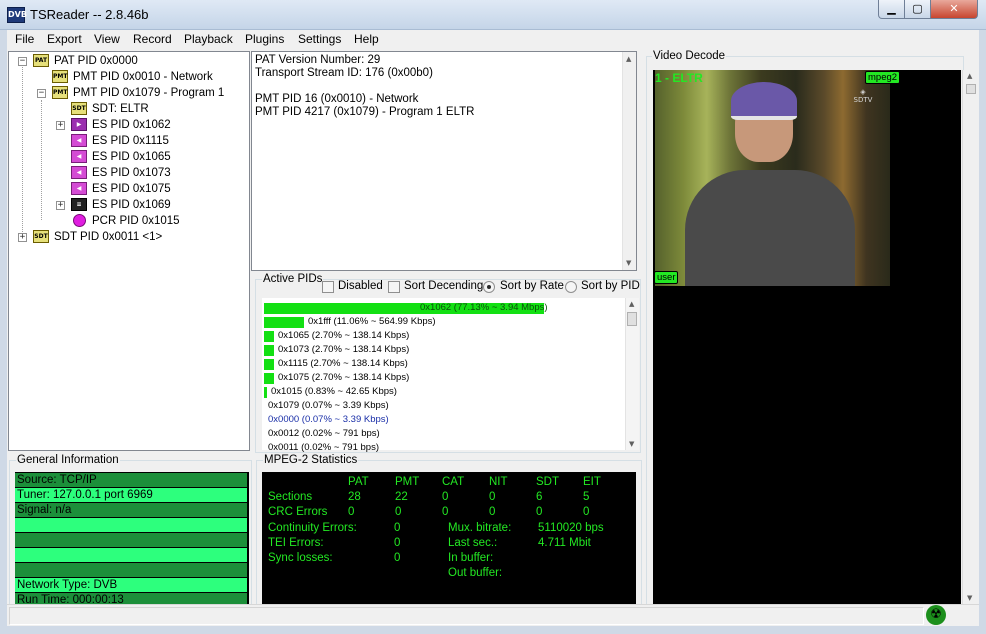 This screenshot has height=634, width=986. I want to click on sort-by-pid-radio, so click(571, 287).